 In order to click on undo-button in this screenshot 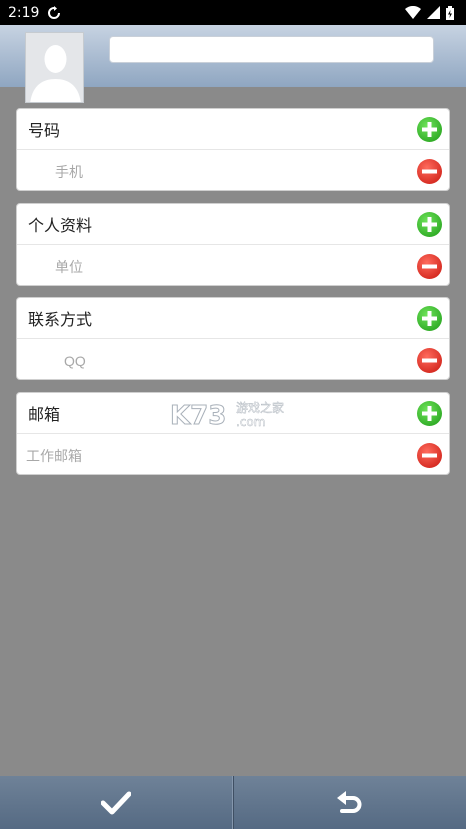, I will do `click(350, 802)`.